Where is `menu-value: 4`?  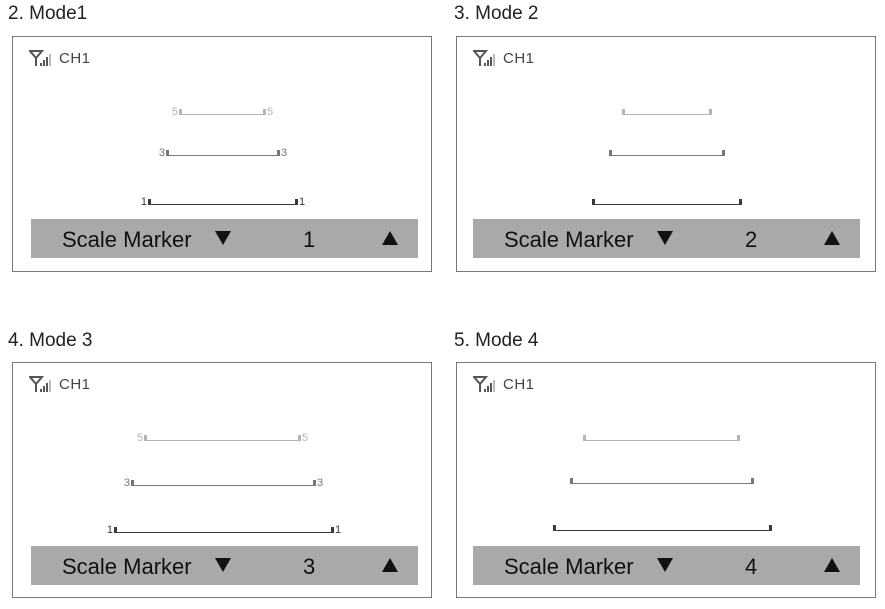
menu-value: 4 is located at coordinates (751, 566).